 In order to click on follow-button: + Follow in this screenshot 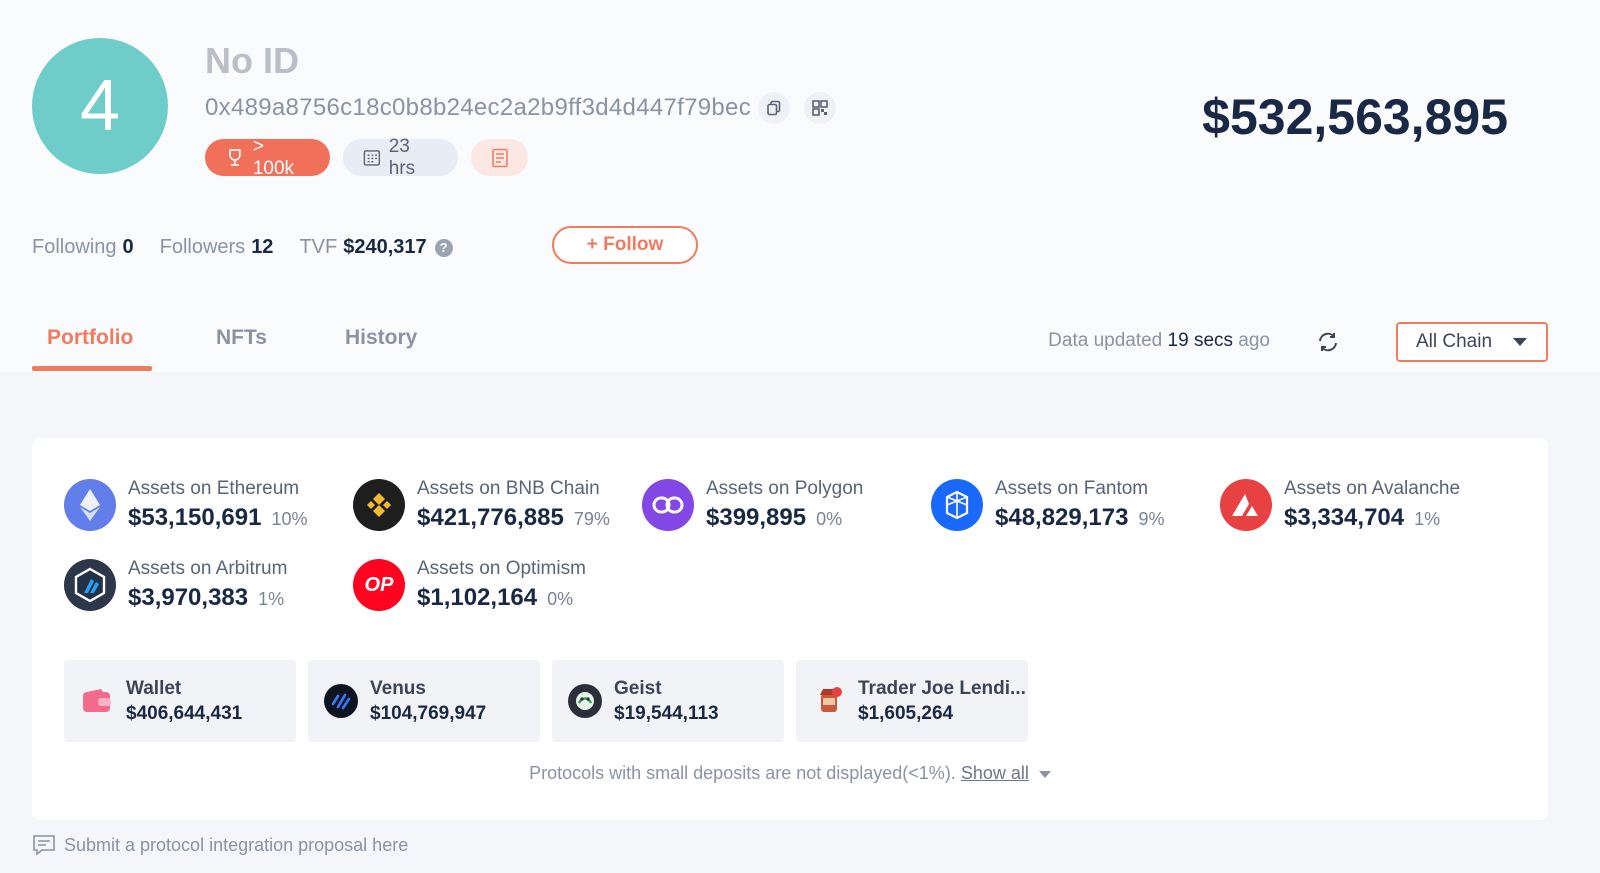, I will do `click(625, 245)`.